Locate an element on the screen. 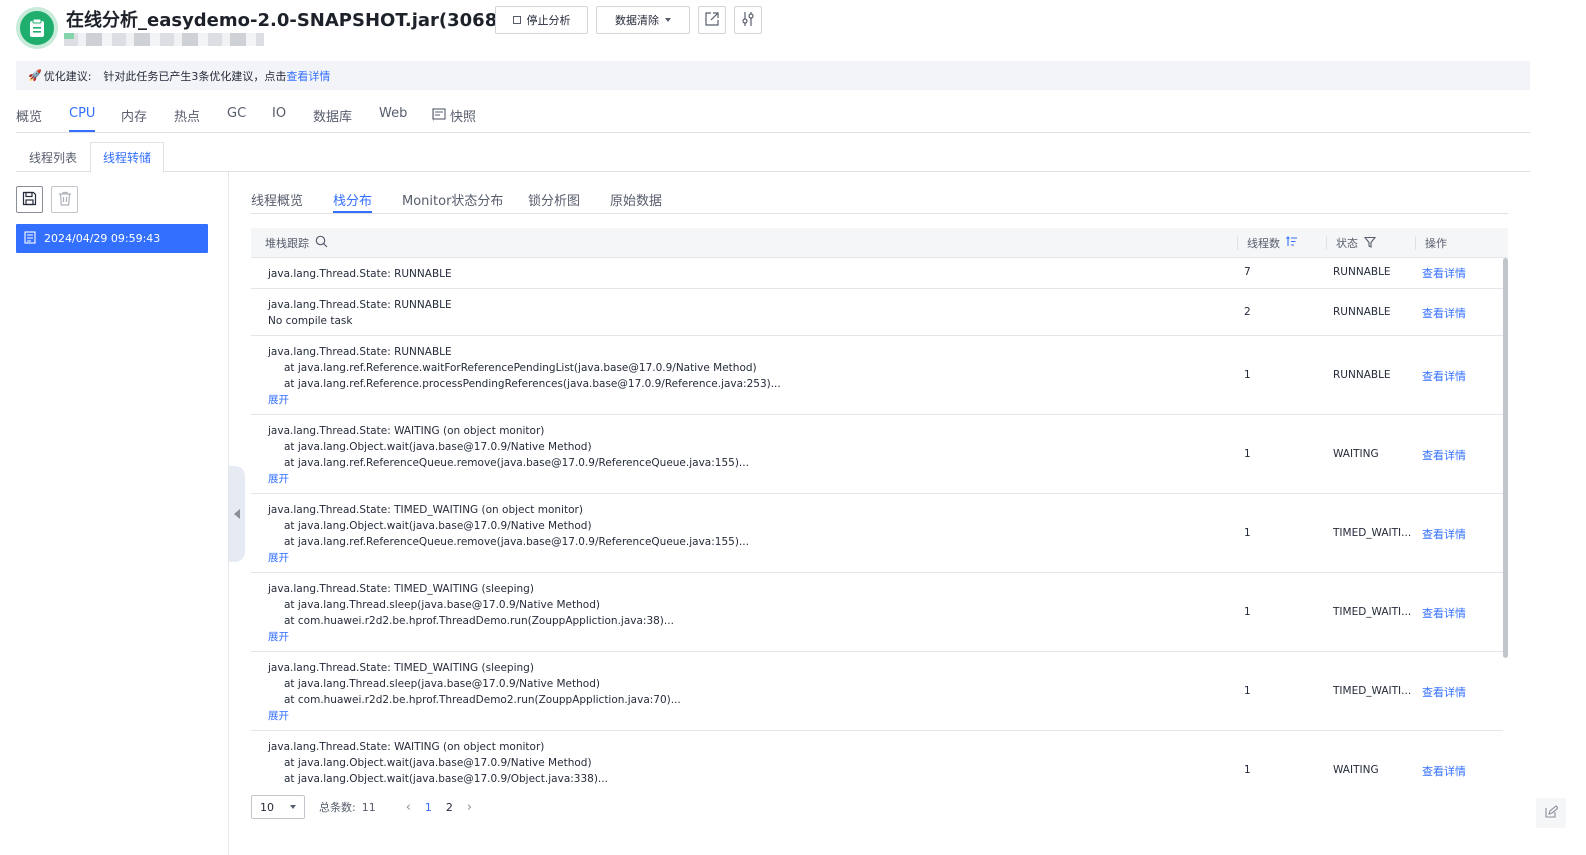  total-count: 11 is located at coordinates (368, 807).